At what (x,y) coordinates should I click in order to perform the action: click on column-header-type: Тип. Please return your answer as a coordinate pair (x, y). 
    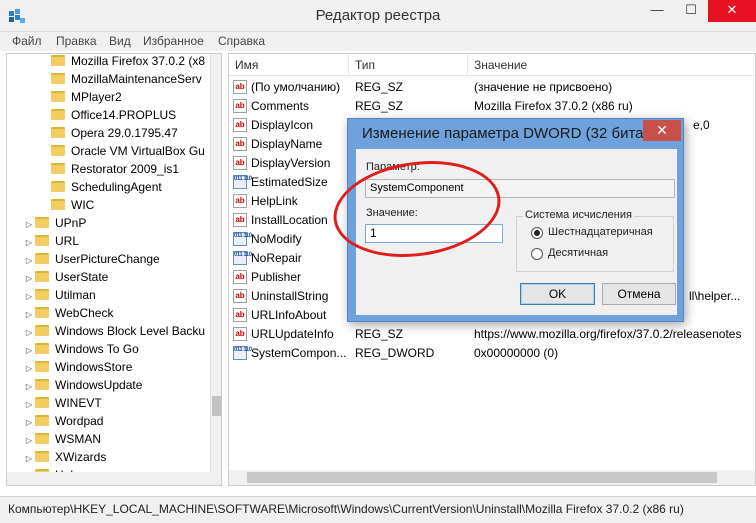
    Looking at the image, I should click on (365, 65).